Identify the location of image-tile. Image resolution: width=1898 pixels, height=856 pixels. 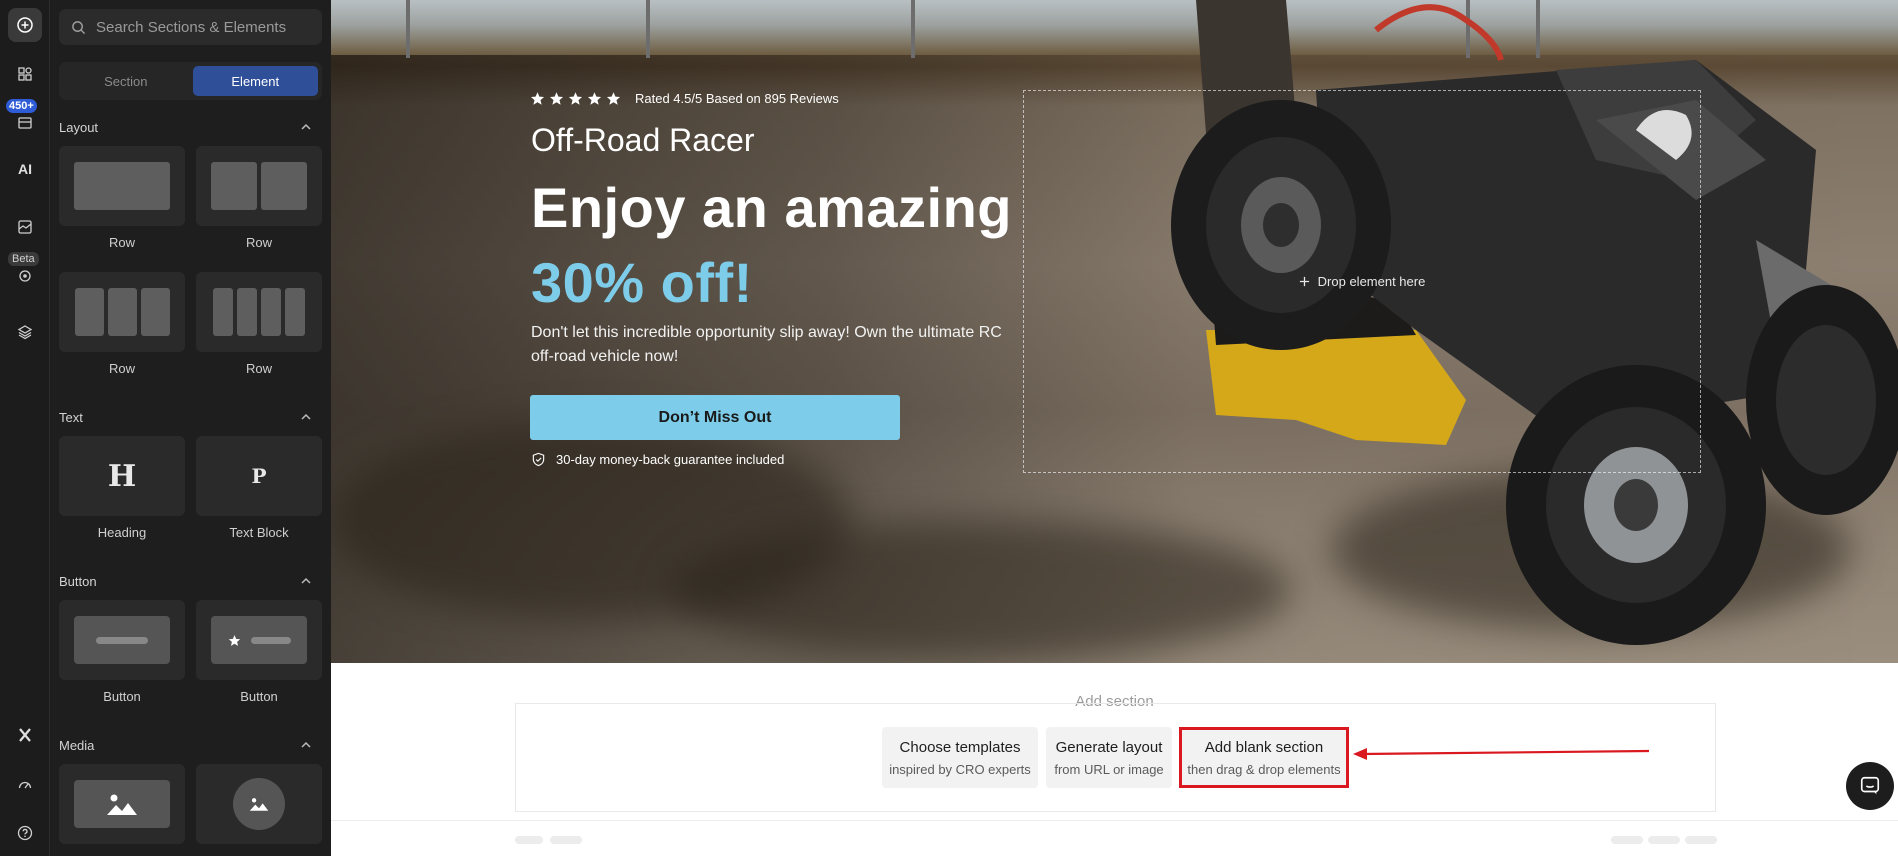
(122, 804).